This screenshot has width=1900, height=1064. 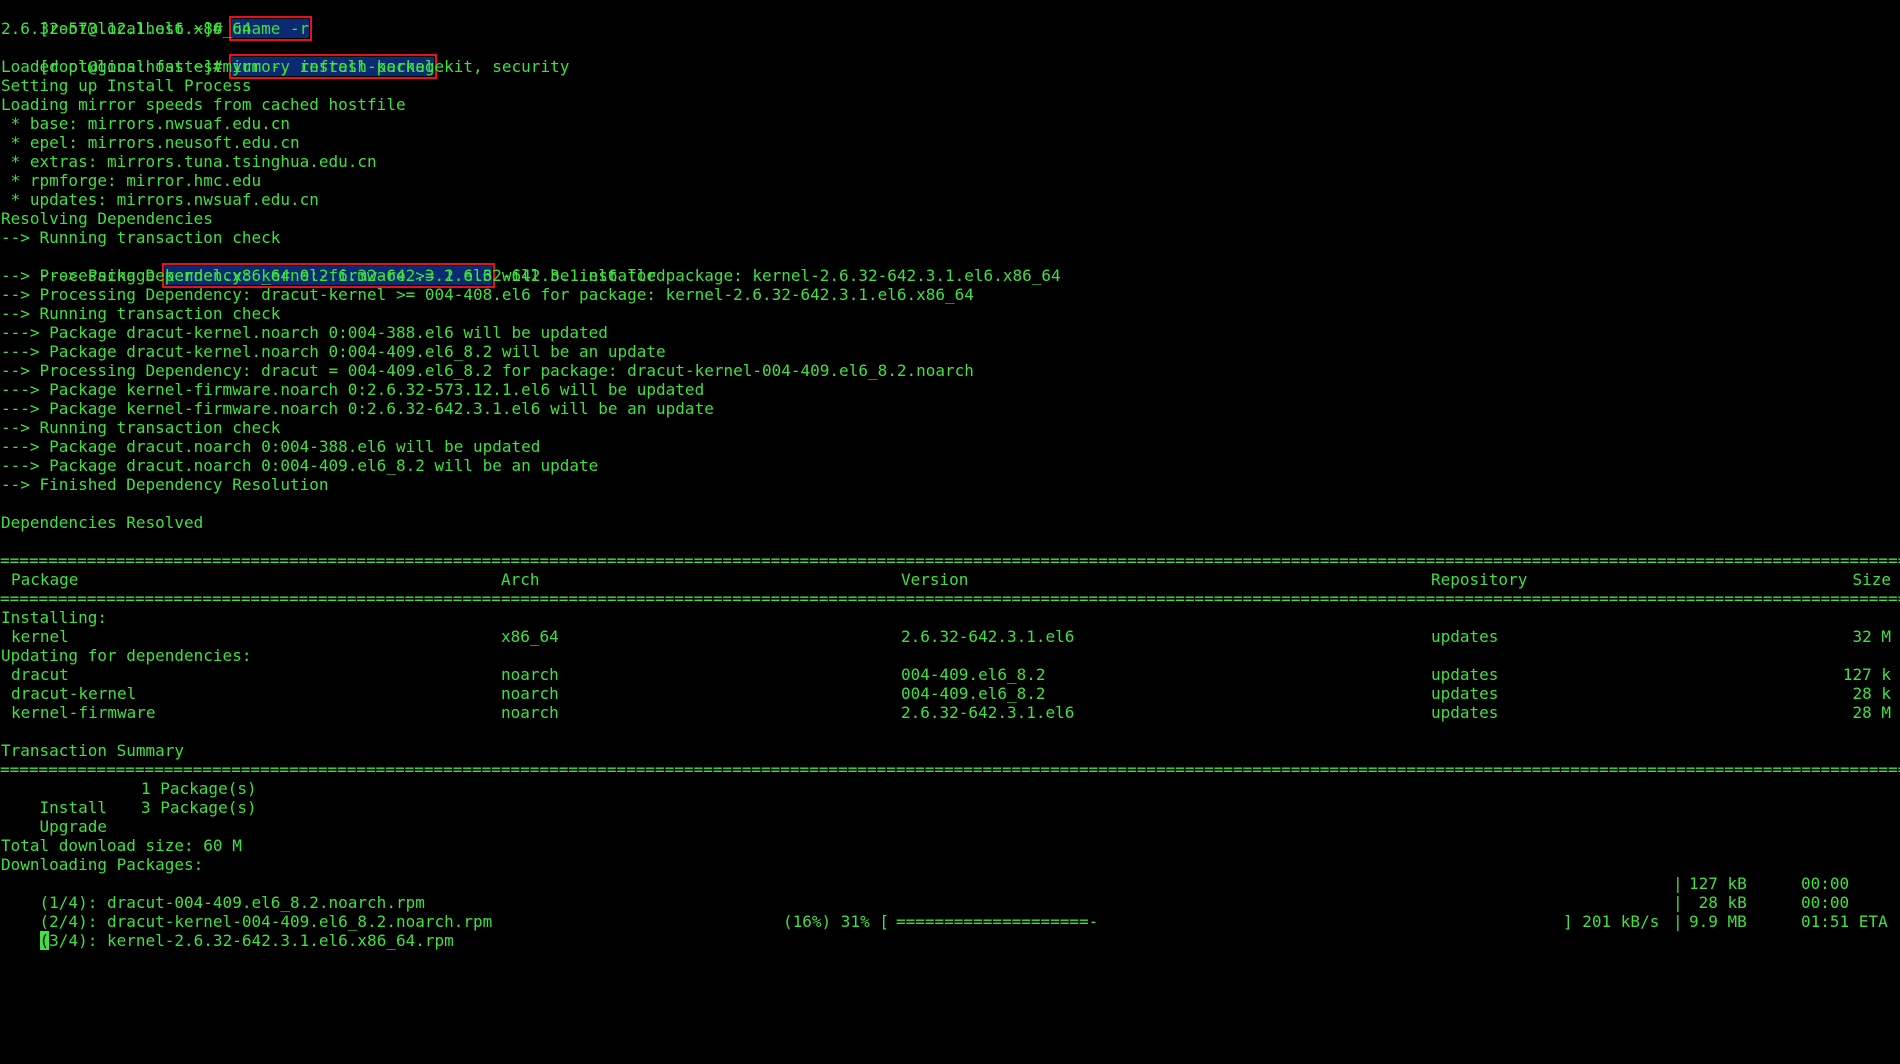 I want to click on log-line: * rpmforge: mirror.hmc.edu, so click(x=131, y=180).